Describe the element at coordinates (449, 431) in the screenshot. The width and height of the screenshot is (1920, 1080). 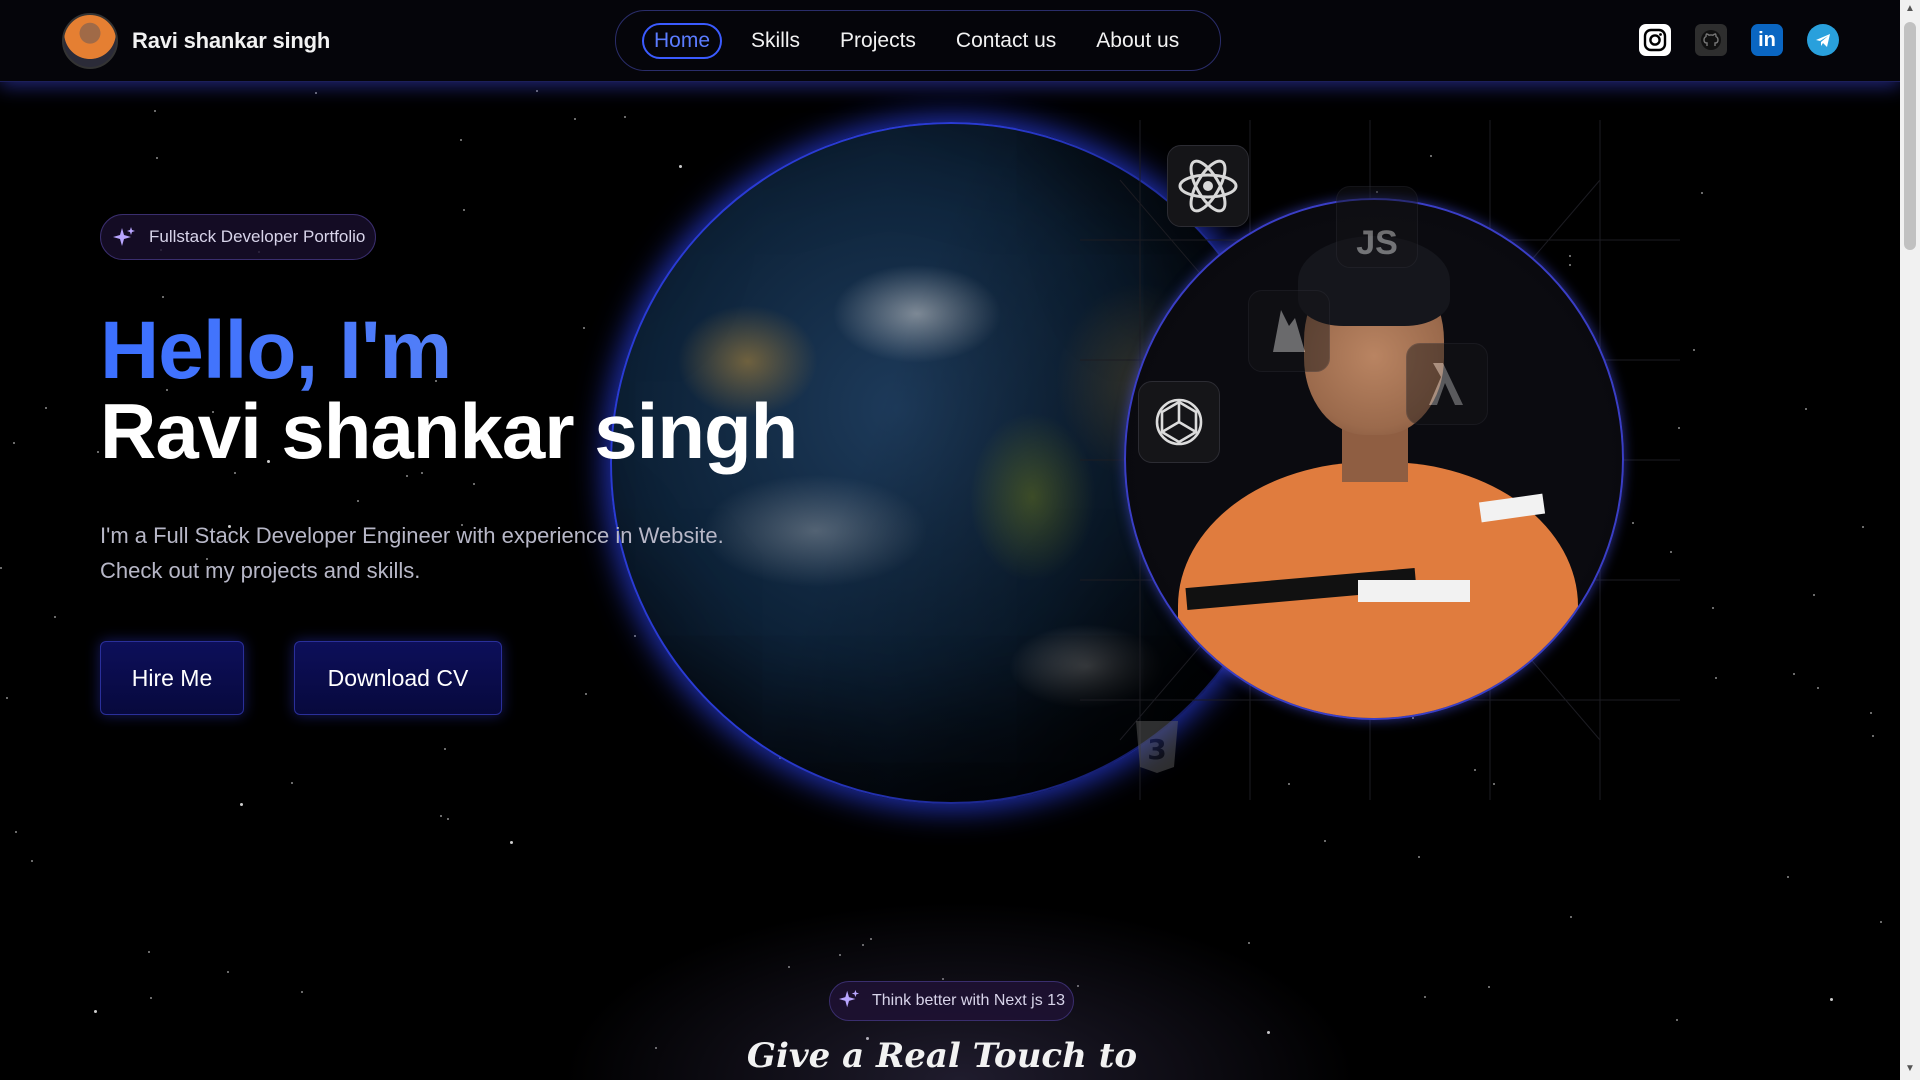
I see `hero-name: Ravi shankar singh` at that location.